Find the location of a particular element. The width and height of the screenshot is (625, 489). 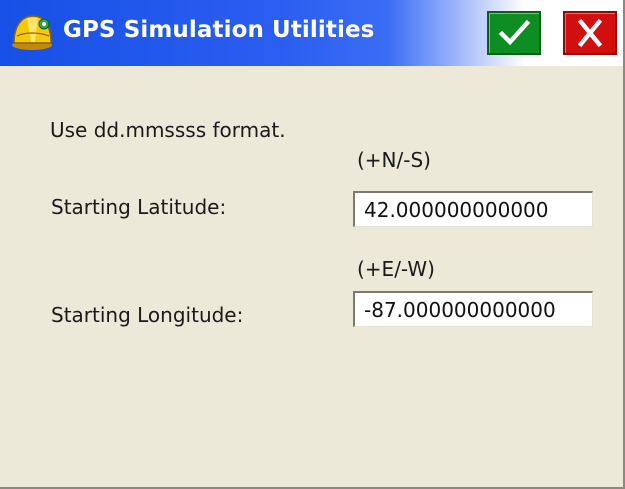

starting-latitude-label: Starting Latitude: is located at coordinates (139, 207).